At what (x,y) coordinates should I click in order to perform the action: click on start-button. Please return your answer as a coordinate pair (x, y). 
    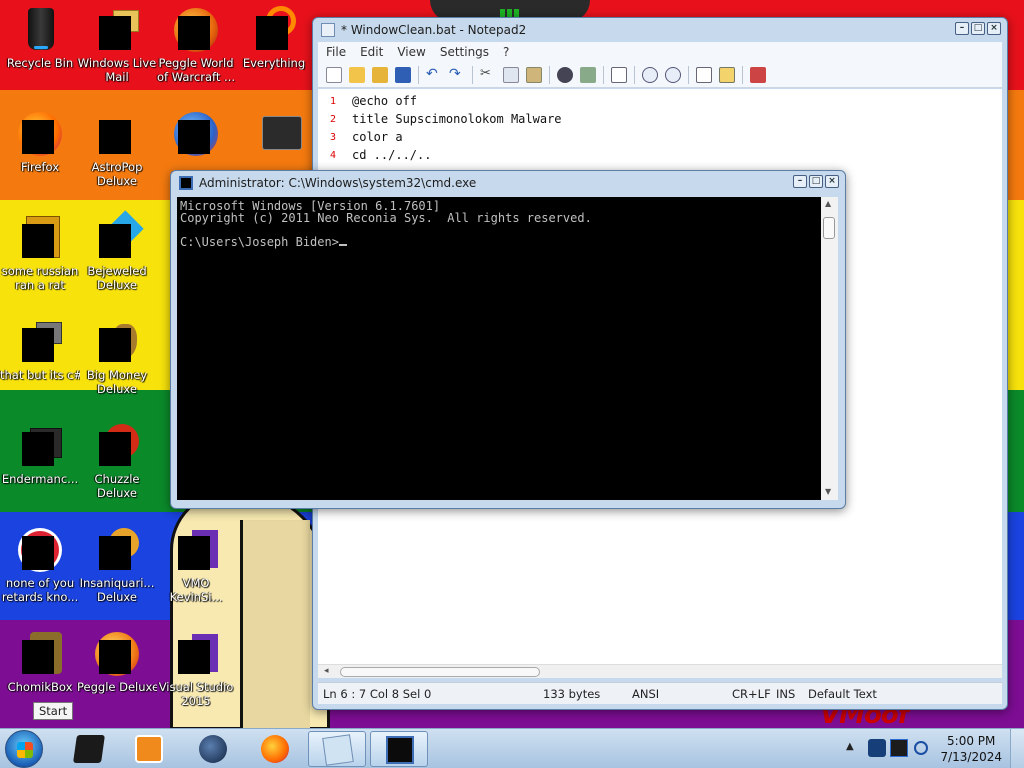
    Looking at the image, I should click on (24, 749).